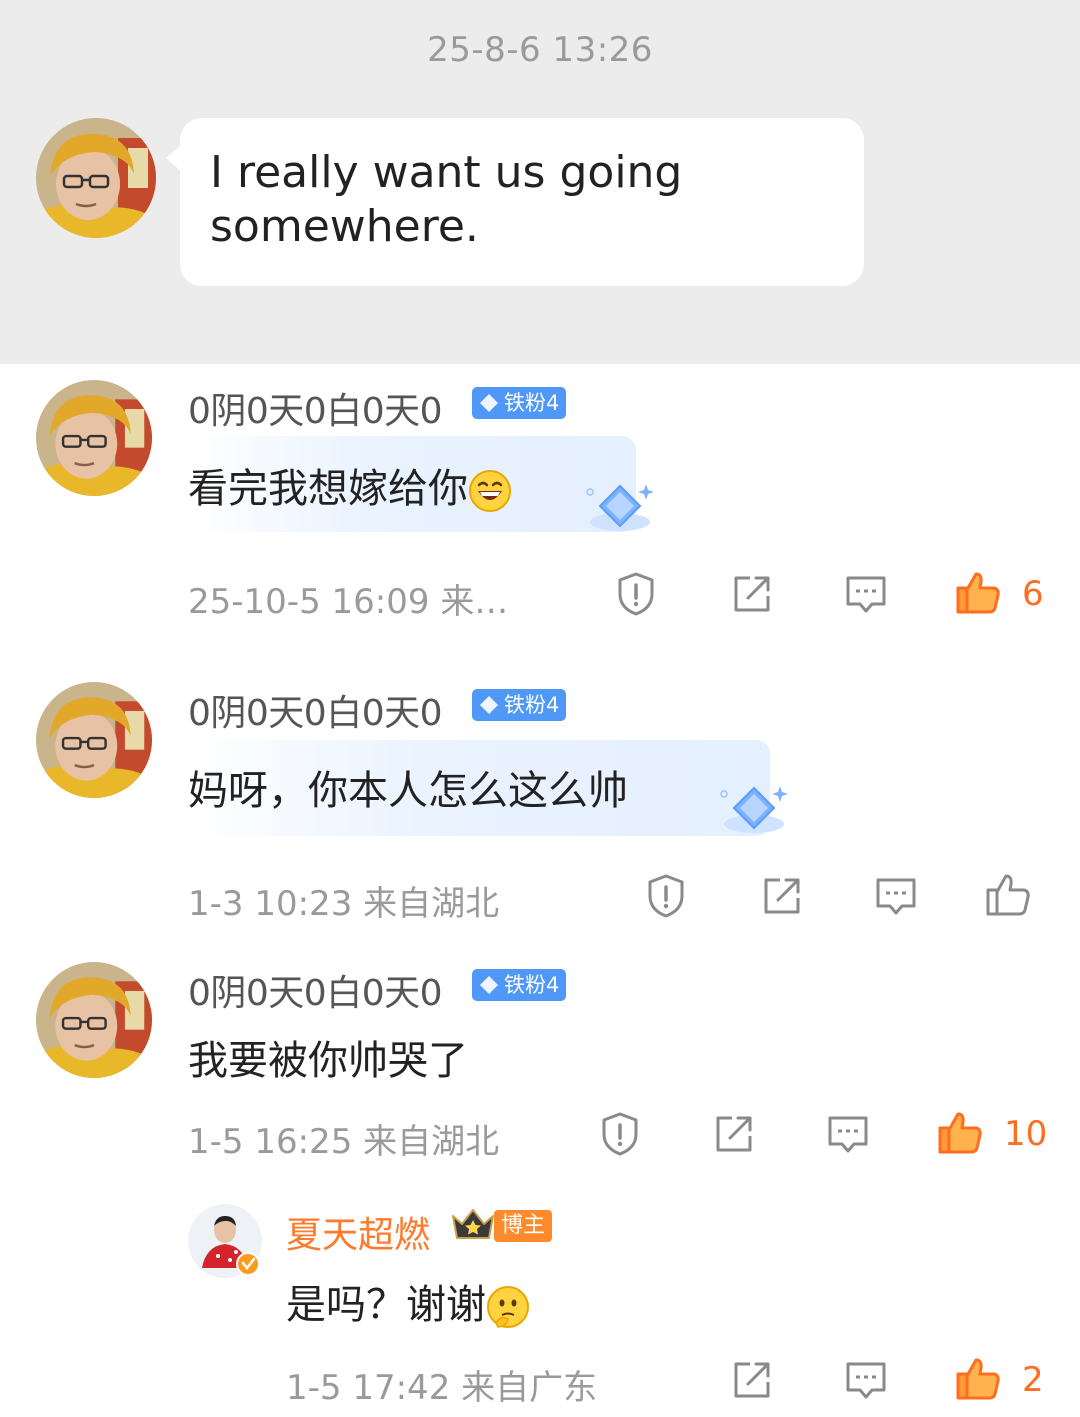 This screenshot has height=1417, width=1080. What do you see at coordinates (96, 178) in the screenshot?
I see `sender-avatar` at bounding box center [96, 178].